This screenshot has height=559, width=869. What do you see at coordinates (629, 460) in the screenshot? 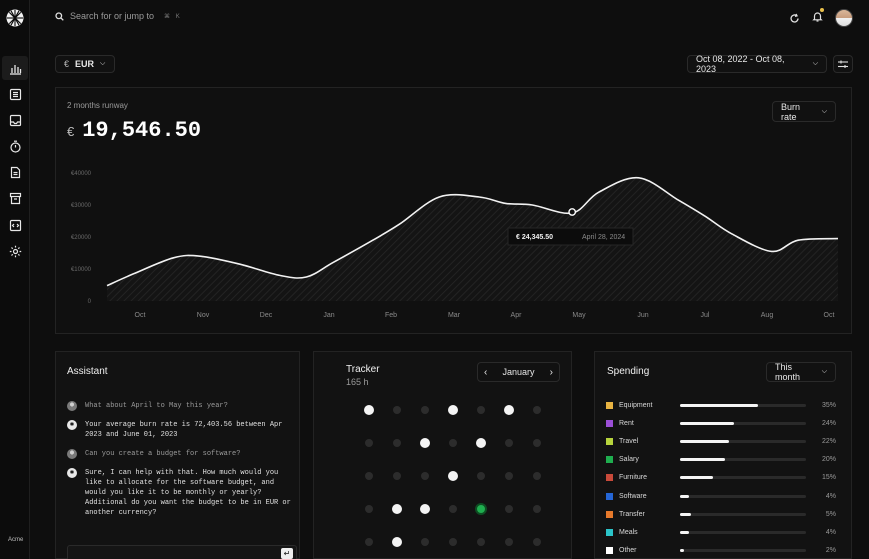
I see `category-name: Salary` at bounding box center [629, 460].